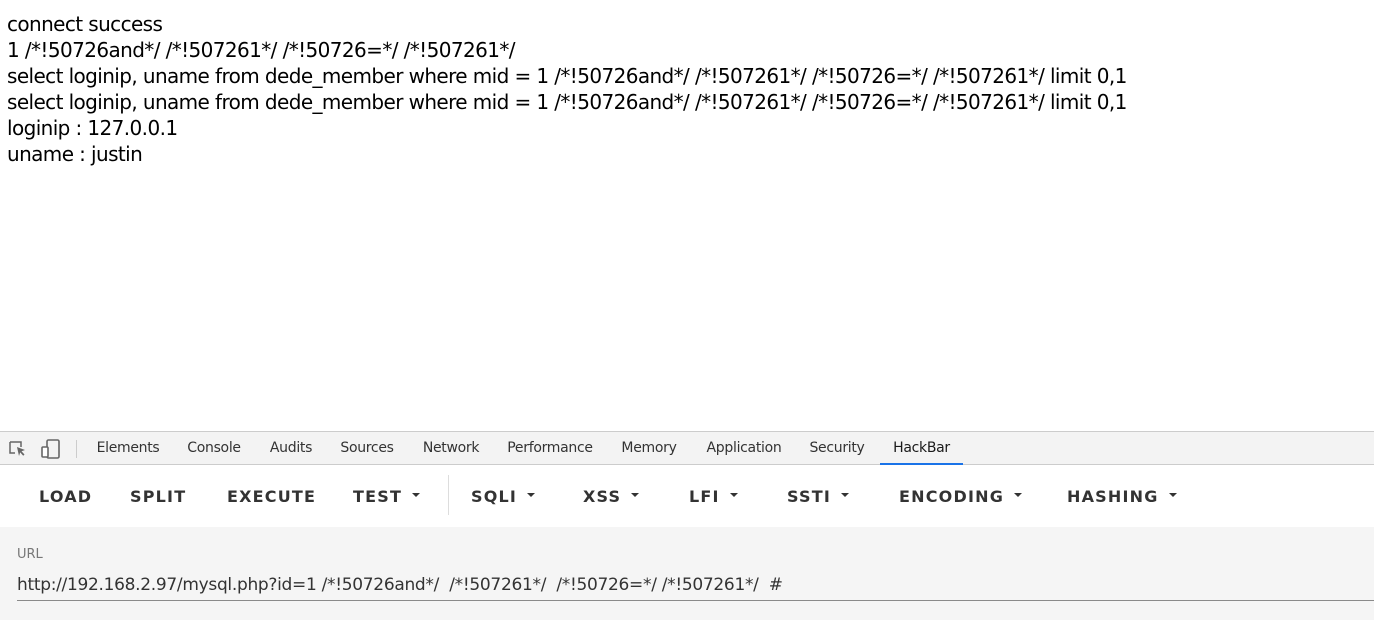 Image resolution: width=1374 pixels, height=620 pixels. What do you see at coordinates (649, 448) in the screenshot?
I see `tab-memory: Memory` at bounding box center [649, 448].